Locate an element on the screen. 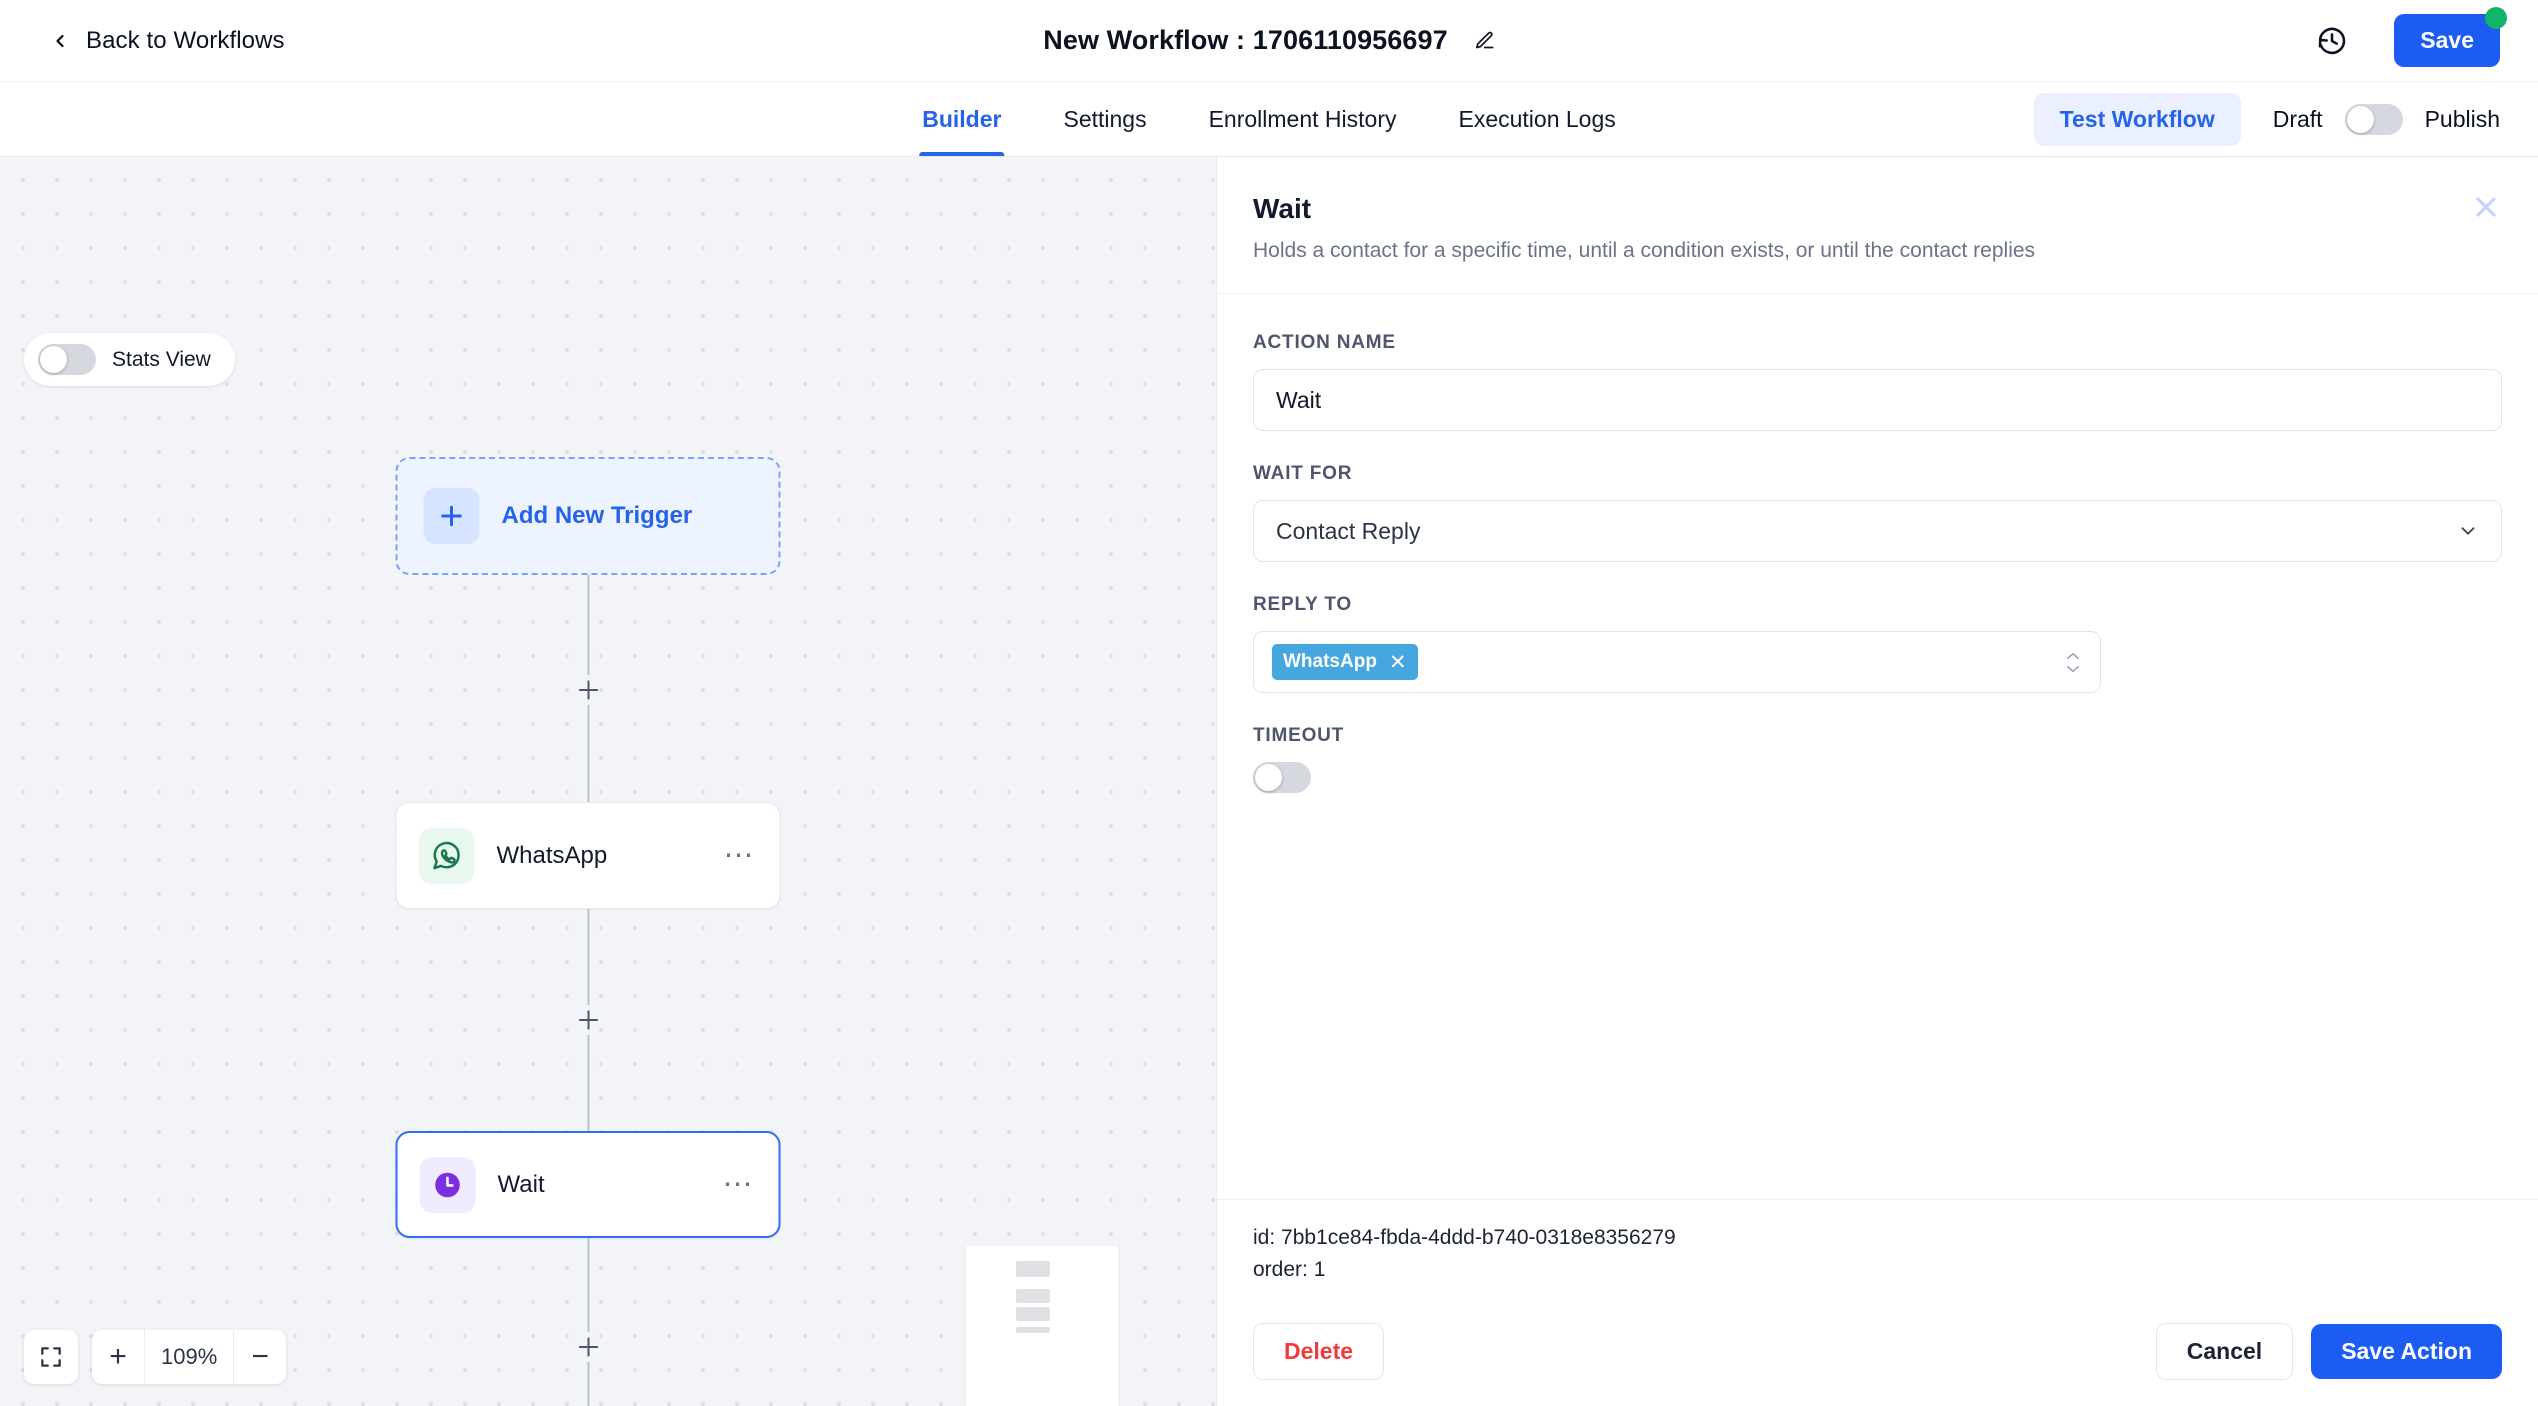 This screenshot has height=1406, width=2538. top-bar-actions: Save is located at coordinates (2411, 37).